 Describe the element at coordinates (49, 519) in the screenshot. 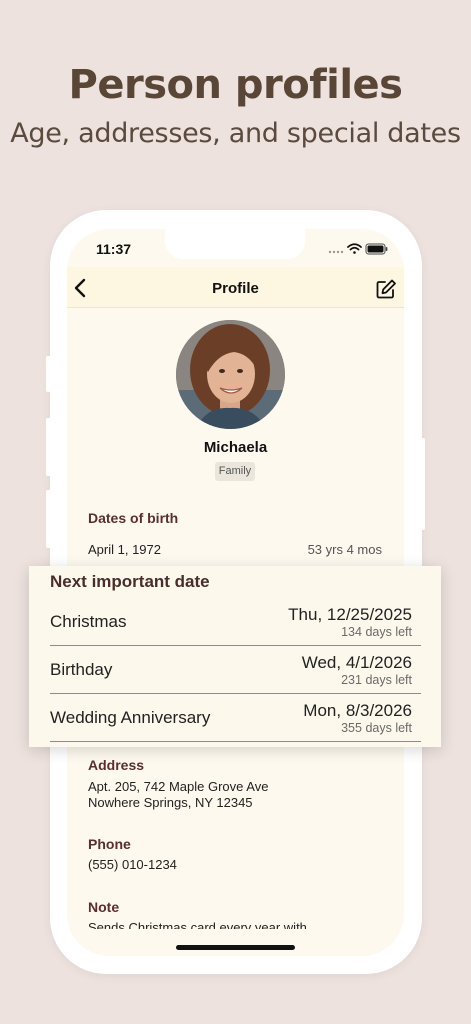

I see `side-button-volume-down` at that location.